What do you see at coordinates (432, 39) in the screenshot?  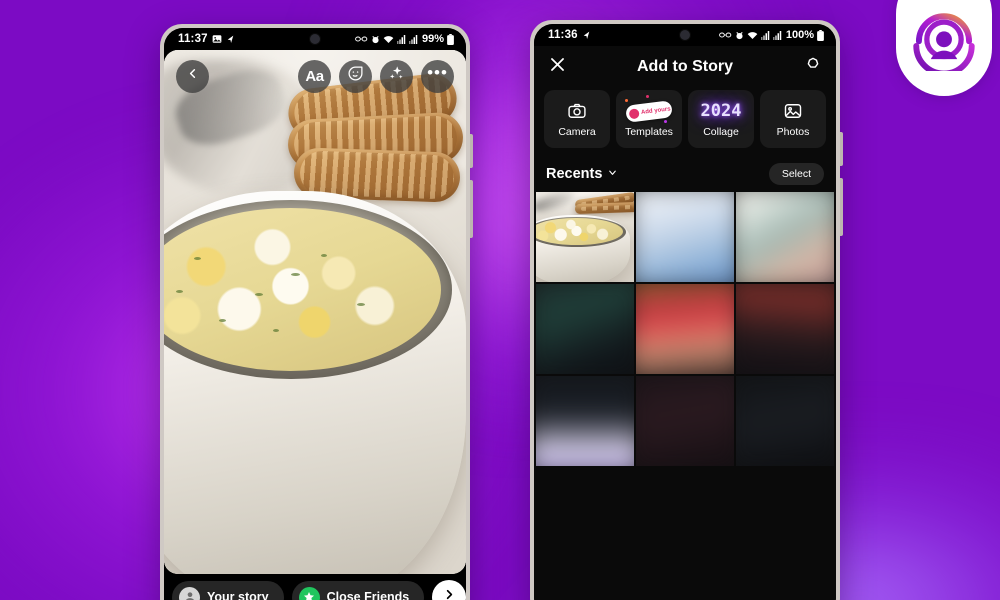 I see `battery-percent: 99%` at bounding box center [432, 39].